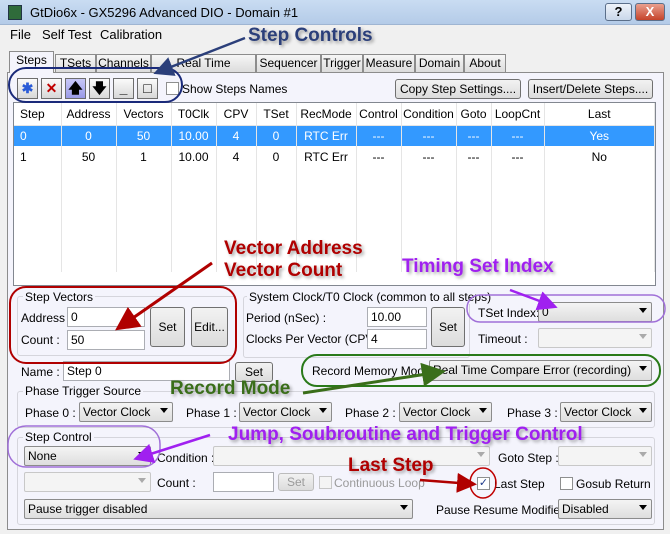 The image size is (670, 534). I want to click on column-header: Step, so click(38, 114).